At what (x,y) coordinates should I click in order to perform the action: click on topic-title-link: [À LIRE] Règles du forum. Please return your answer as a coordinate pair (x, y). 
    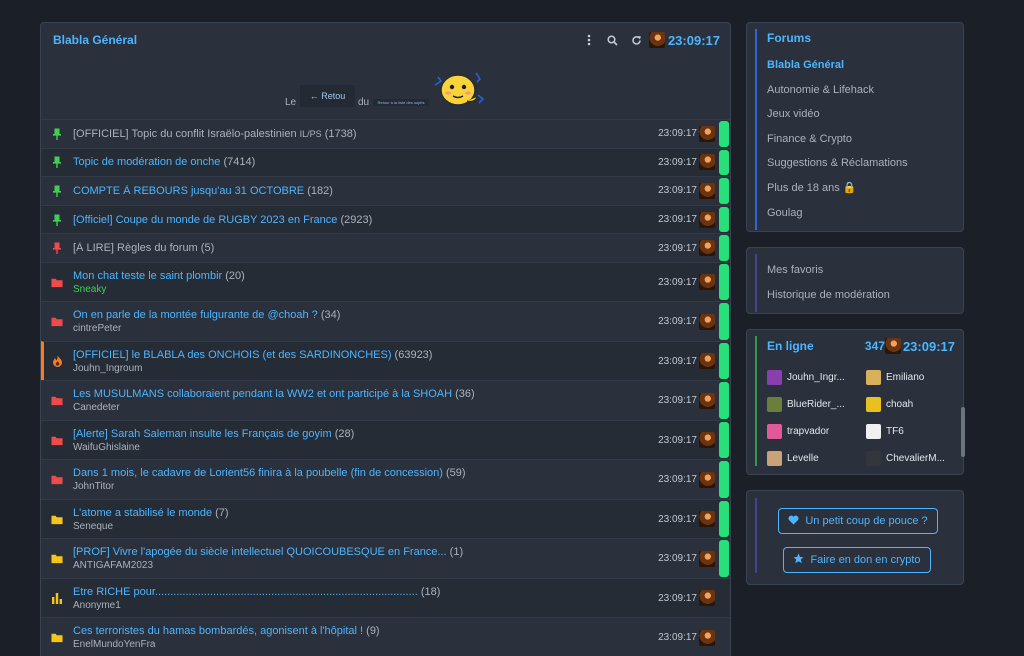
    Looking at the image, I should click on (135, 248).